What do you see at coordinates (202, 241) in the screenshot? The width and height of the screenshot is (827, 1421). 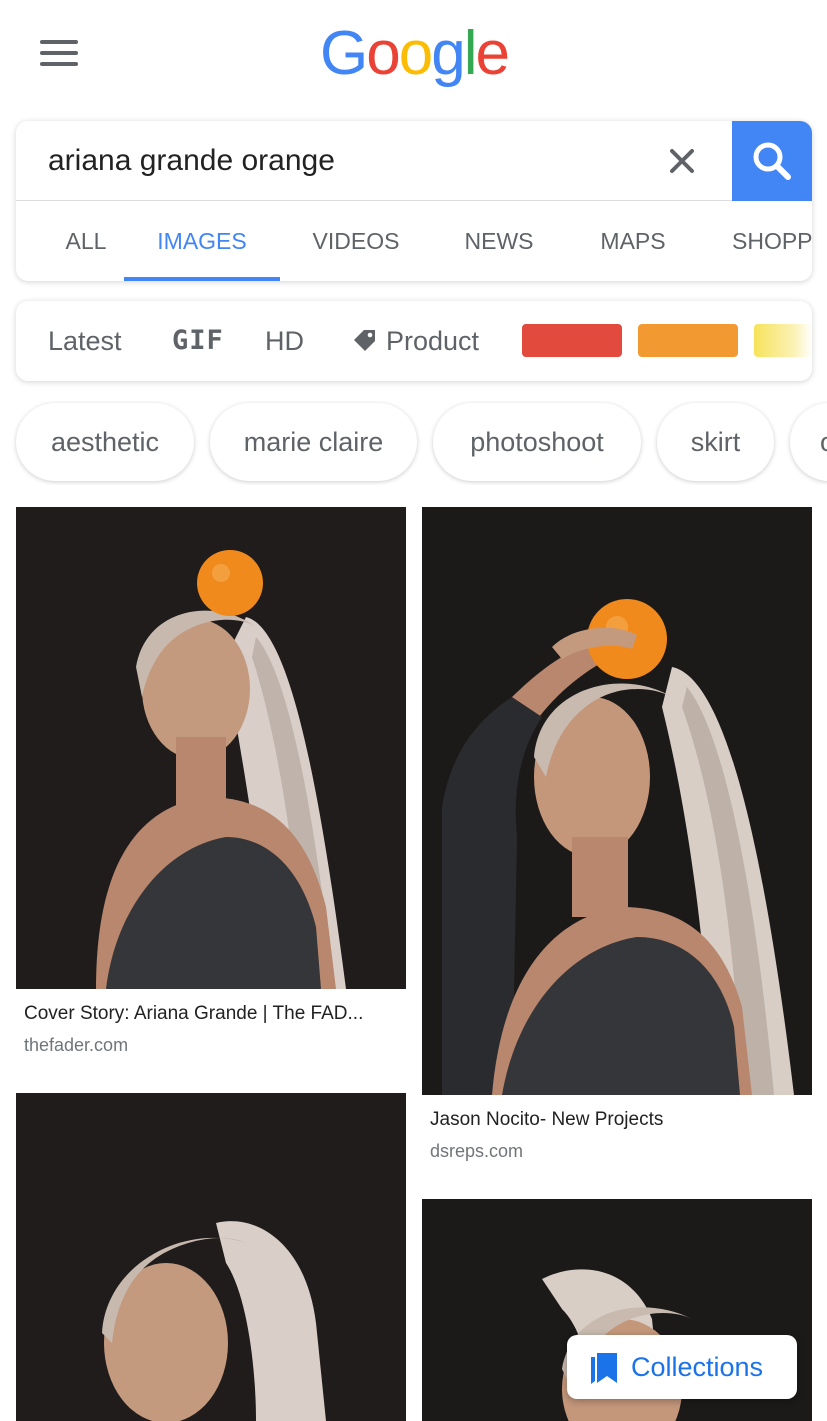 I see `tab-images: IMAGES` at bounding box center [202, 241].